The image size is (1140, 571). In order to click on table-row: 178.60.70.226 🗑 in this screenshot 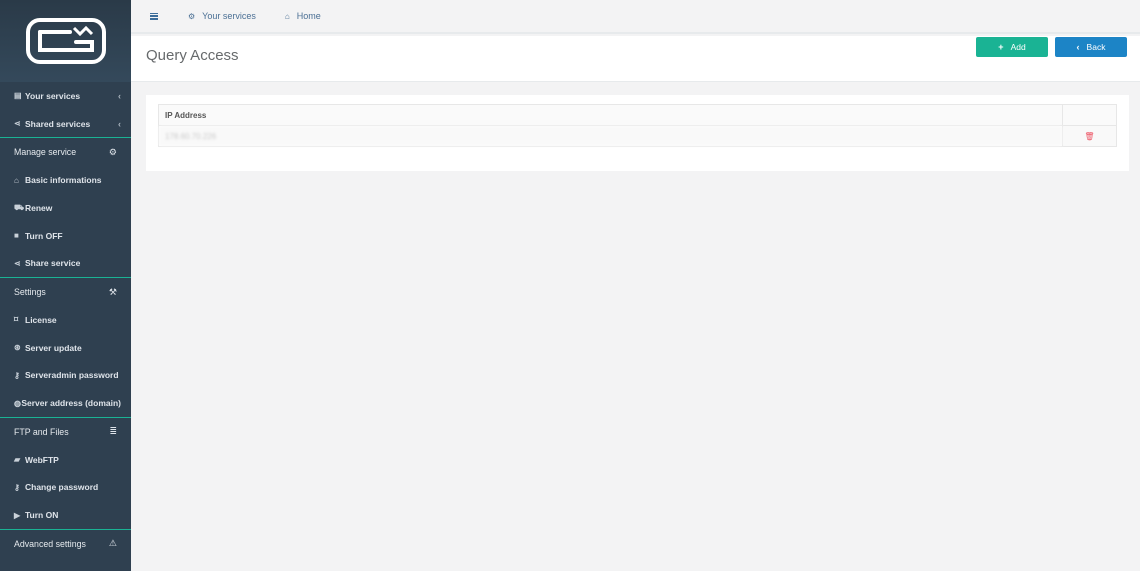, I will do `click(637, 136)`.